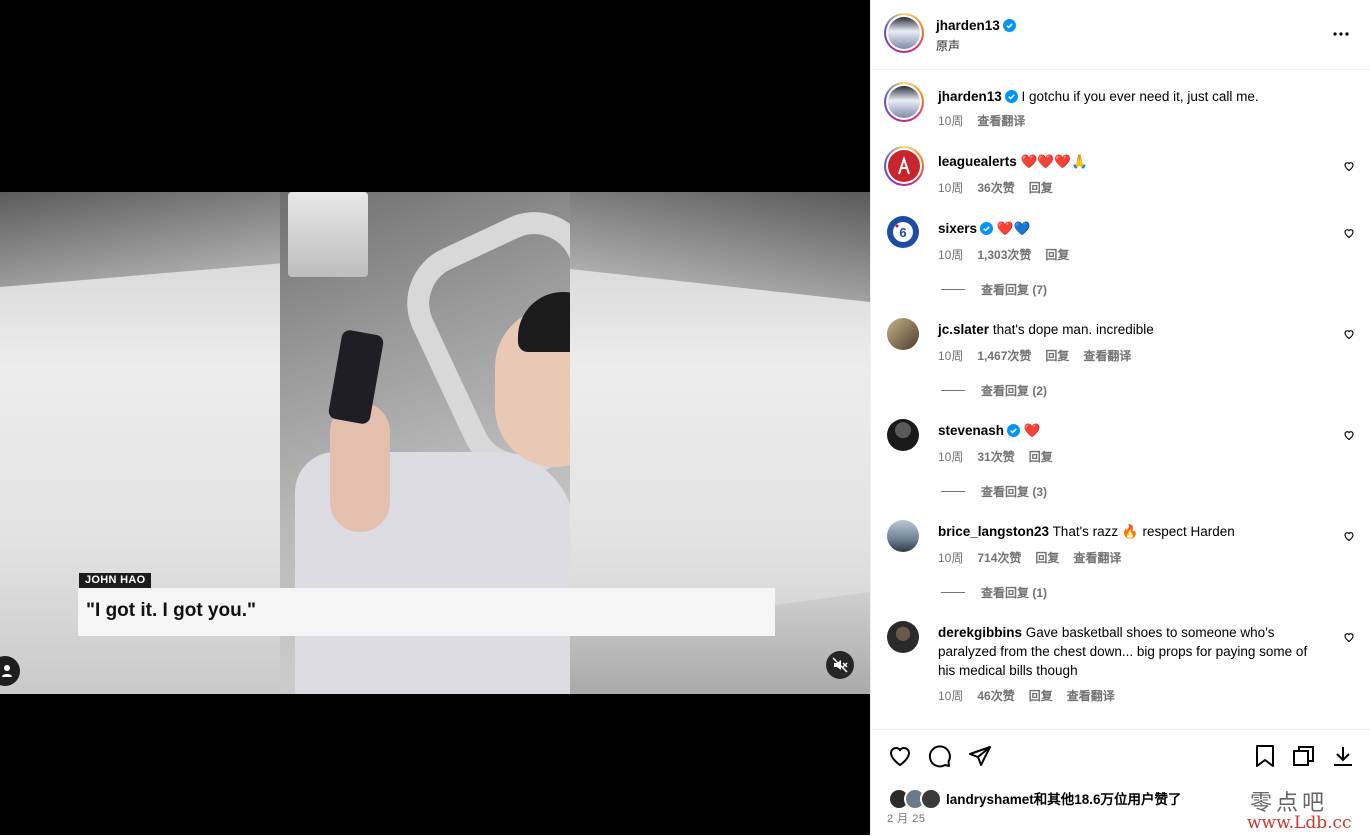 The image size is (1370, 836). I want to click on comment-text: That's razz 🔥 respect Harden, so click(1143, 531).